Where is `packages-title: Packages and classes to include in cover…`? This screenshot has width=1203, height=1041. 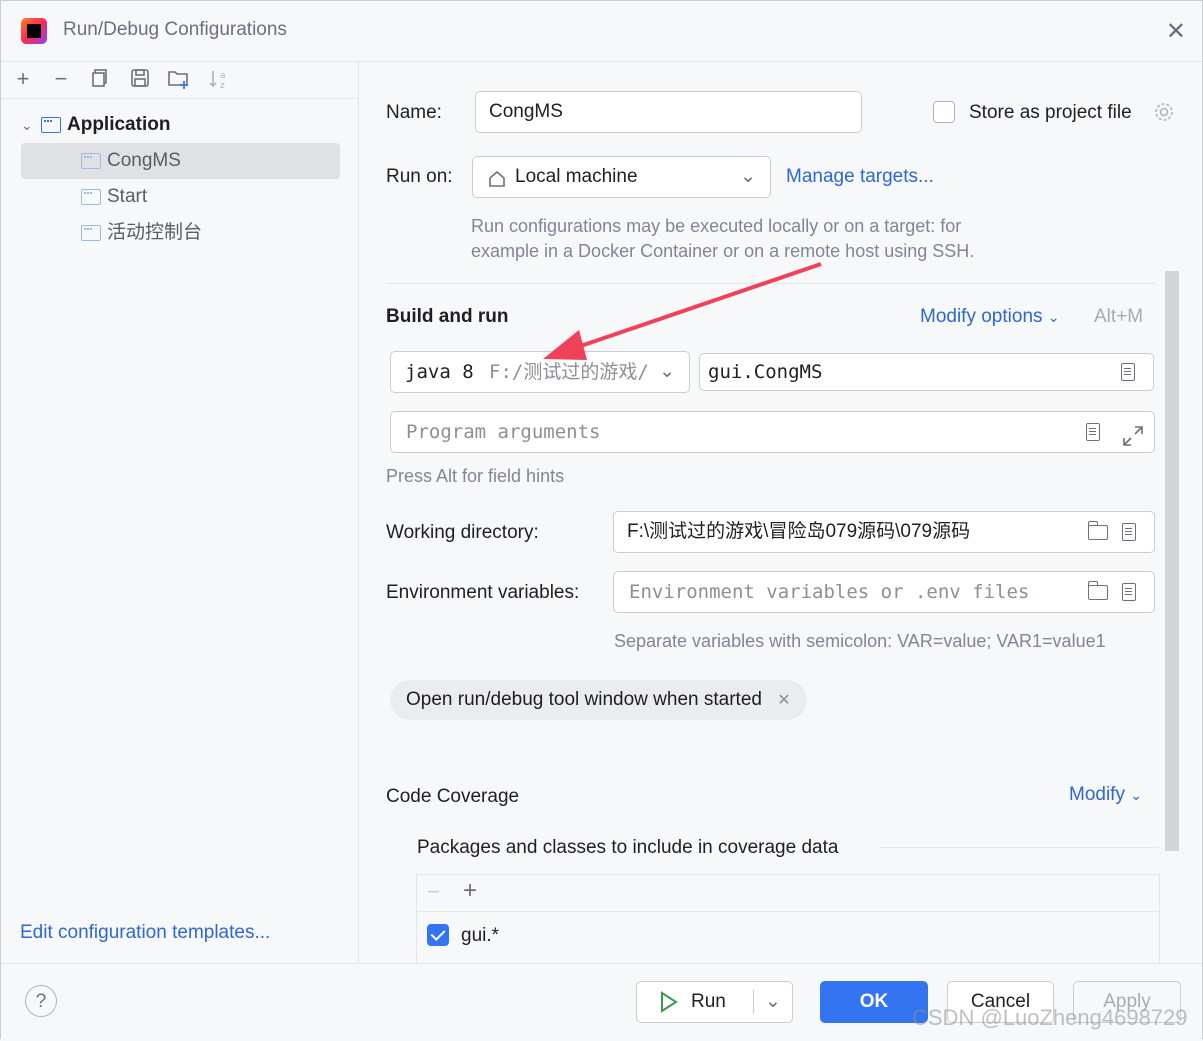
packages-title: Packages and classes to include in cover… is located at coordinates (628, 847).